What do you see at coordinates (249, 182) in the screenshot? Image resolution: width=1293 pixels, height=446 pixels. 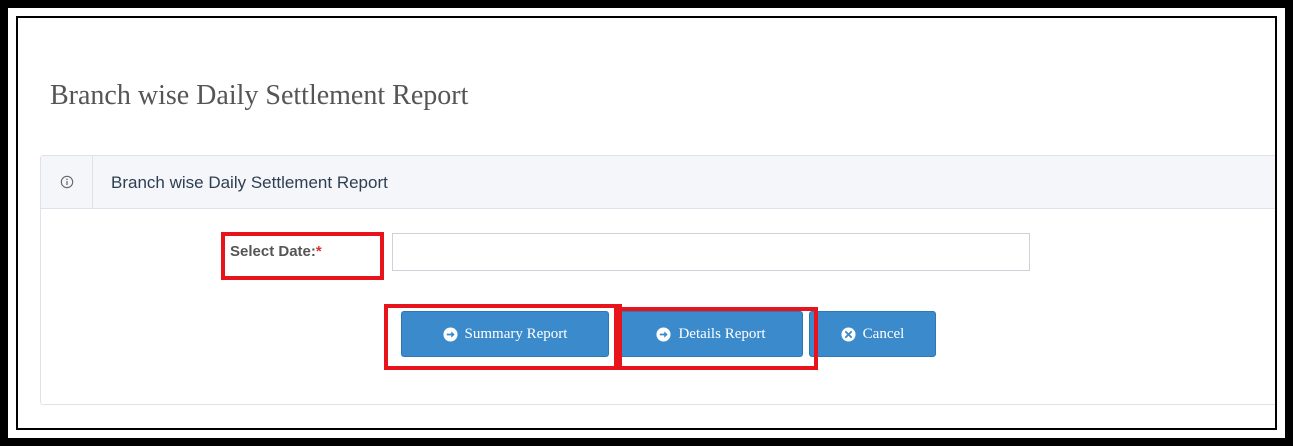 I see `panel-title: Branch wise Daily Settlement Report` at bounding box center [249, 182].